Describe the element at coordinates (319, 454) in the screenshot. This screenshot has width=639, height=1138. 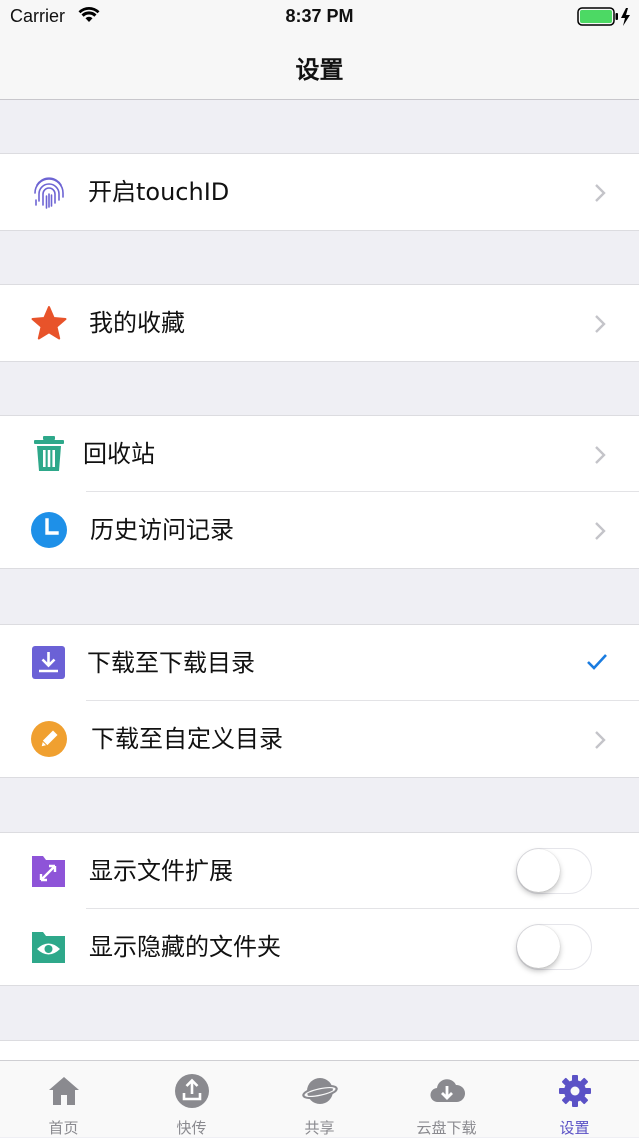
I see `recycle-bin-row: 回收站` at that location.